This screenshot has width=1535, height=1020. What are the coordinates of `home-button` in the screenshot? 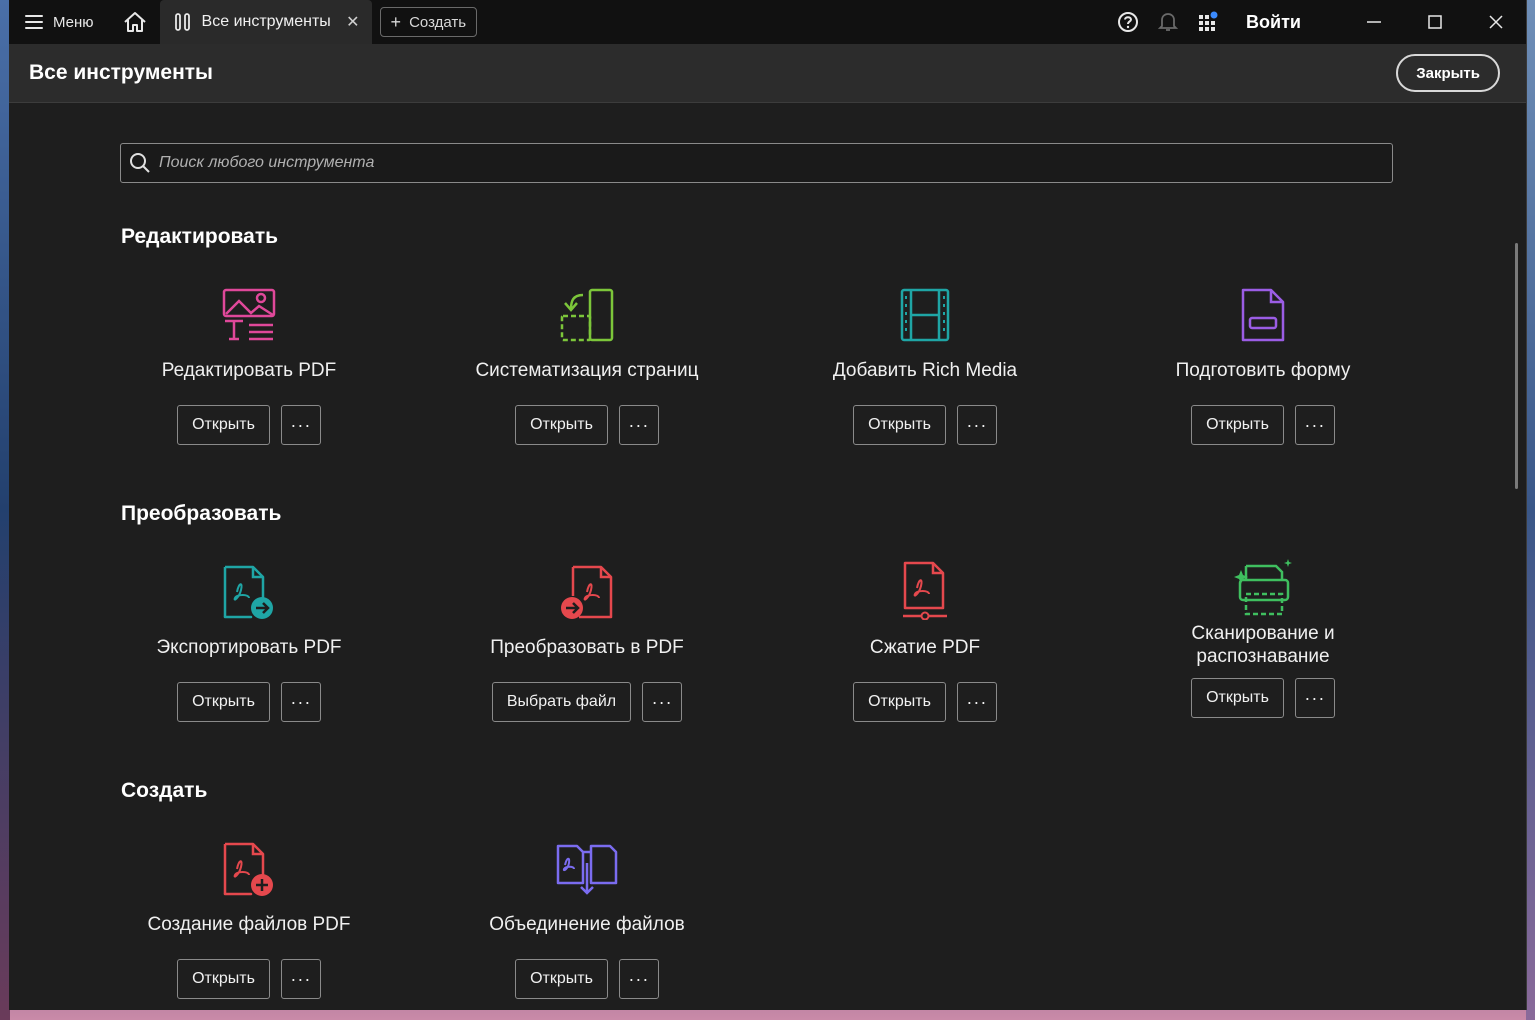 It's located at (135, 22).